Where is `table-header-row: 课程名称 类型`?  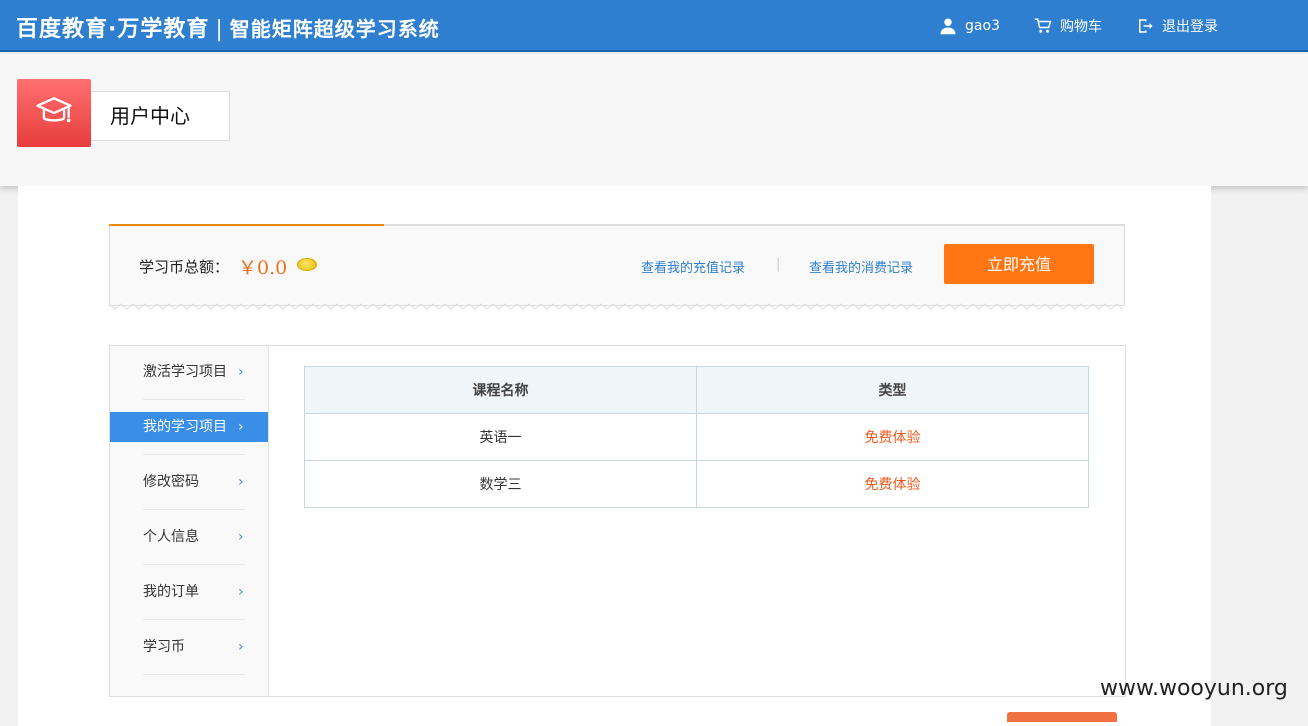
table-header-row: 课程名称 类型 is located at coordinates (696, 390).